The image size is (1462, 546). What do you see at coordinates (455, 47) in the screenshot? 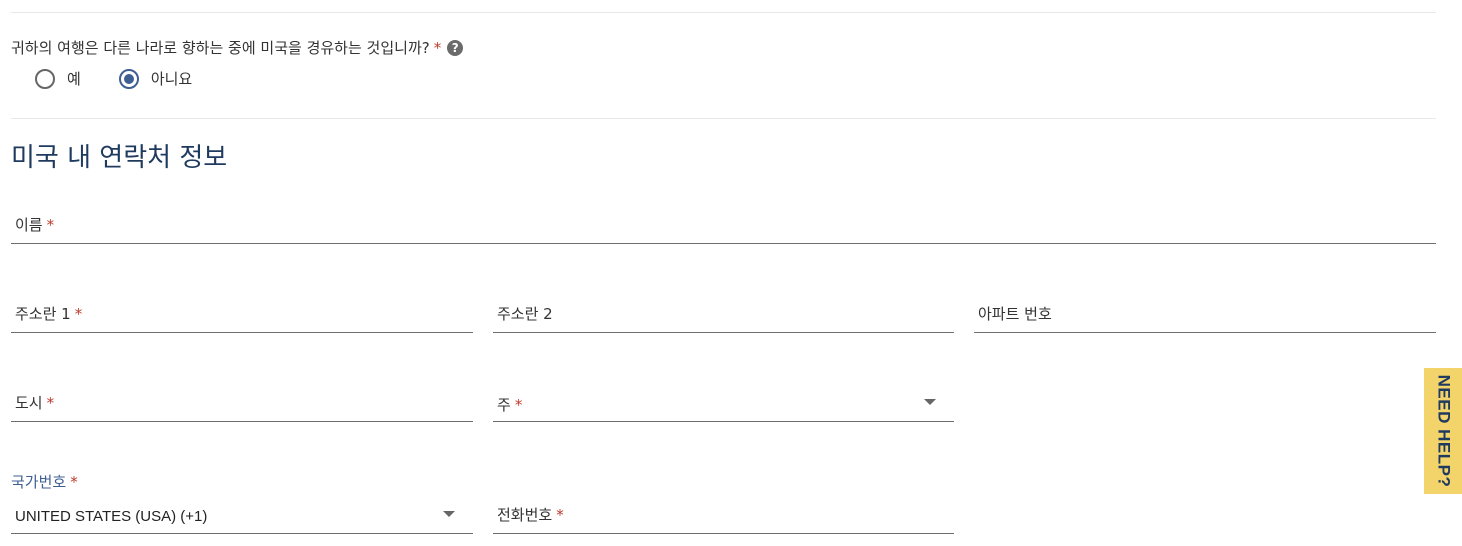
I see `question-circle-icon: ?` at bounding box center [455, 47].